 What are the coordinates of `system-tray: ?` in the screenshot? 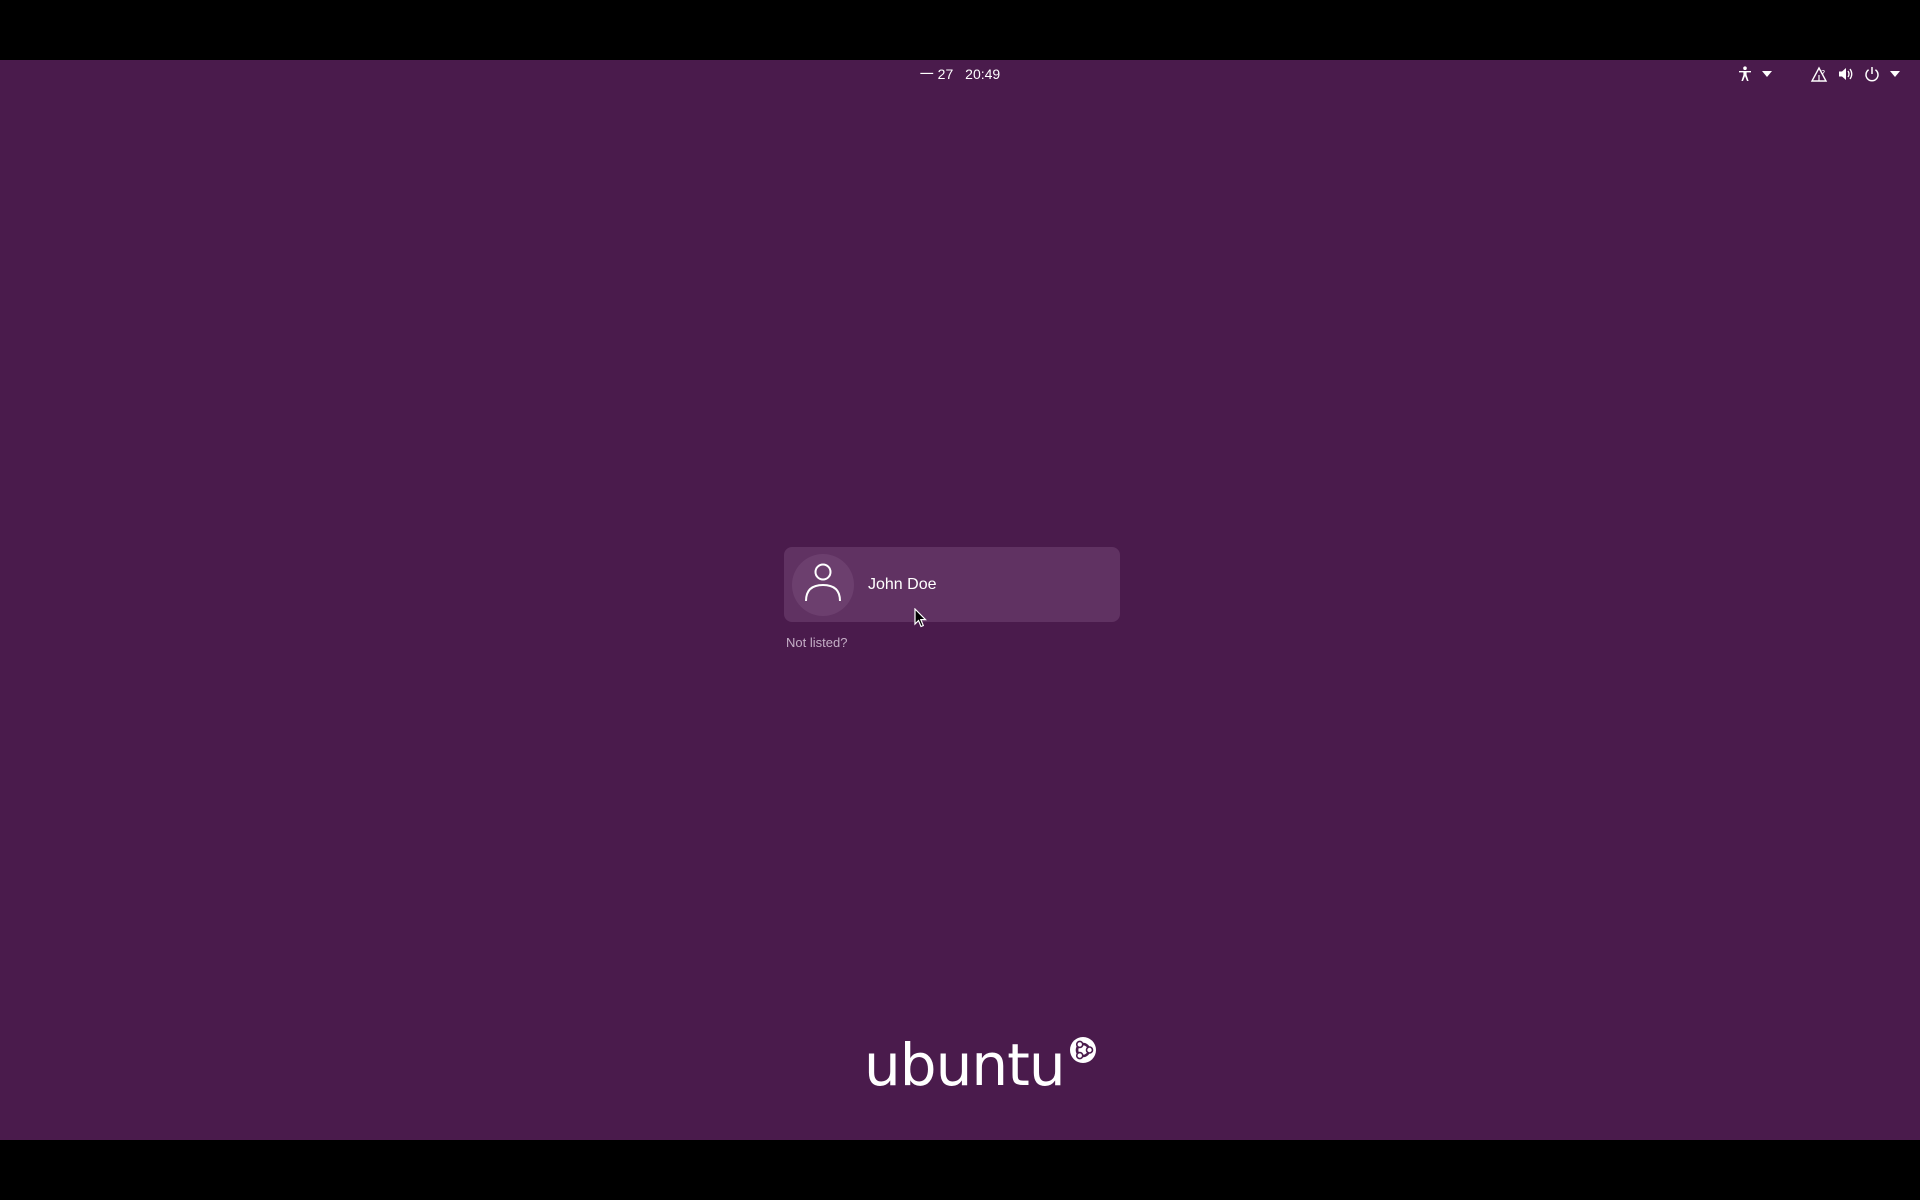 It's located at (1819, 74).